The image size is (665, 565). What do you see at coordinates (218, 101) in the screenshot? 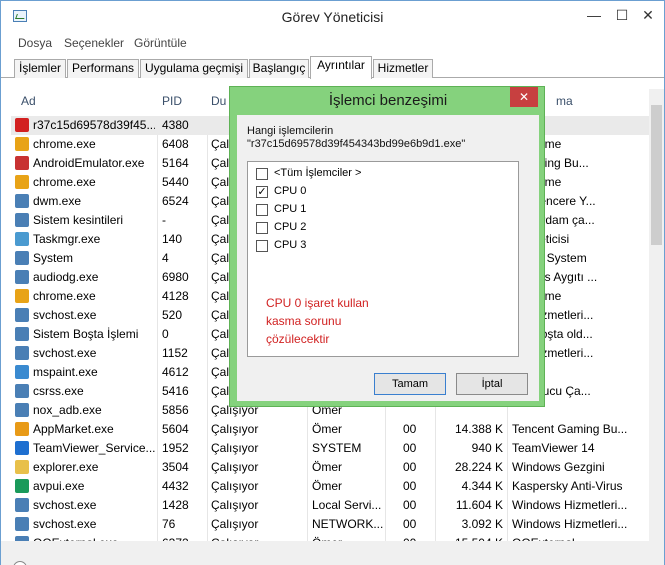
I see `column-header-status: Du` at bounding box center [218, 101].